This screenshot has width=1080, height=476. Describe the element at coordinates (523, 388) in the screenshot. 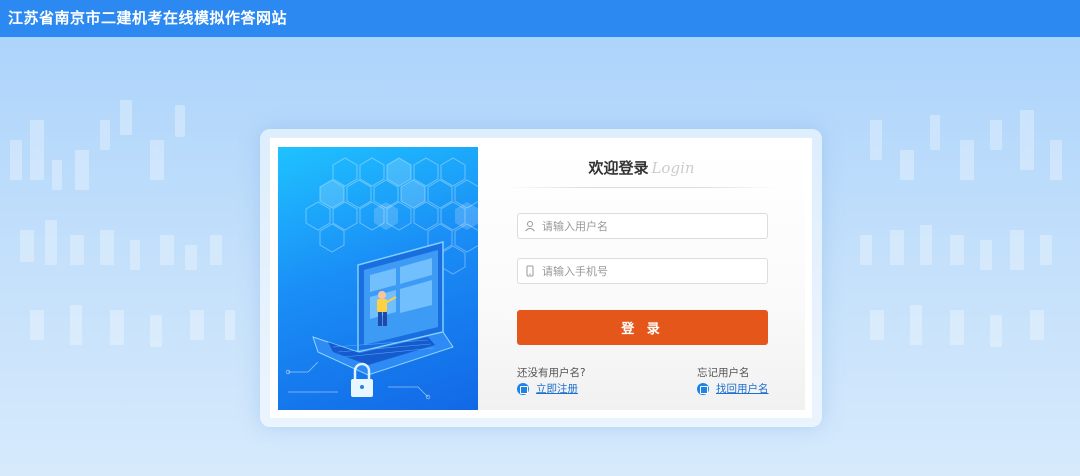

I see `register-icon` at that location.